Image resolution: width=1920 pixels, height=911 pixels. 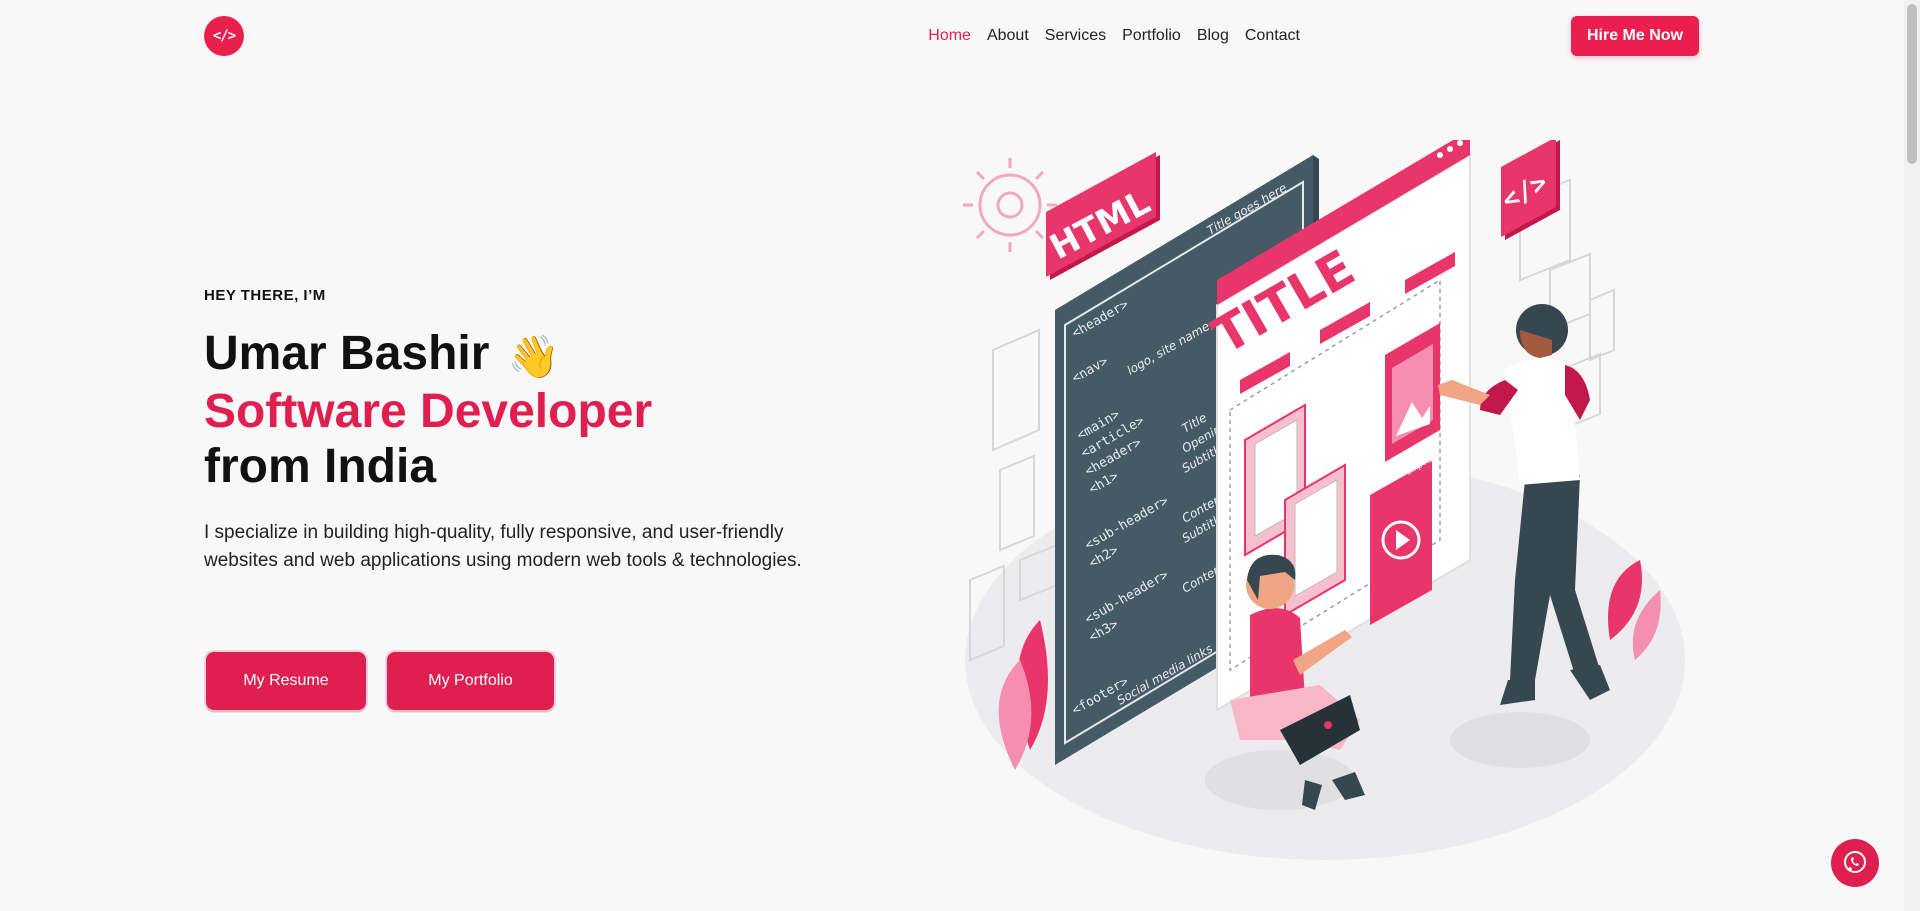 I want to click on hero-name-line: Umar Bashir 👋, so click(x=428, y=355).